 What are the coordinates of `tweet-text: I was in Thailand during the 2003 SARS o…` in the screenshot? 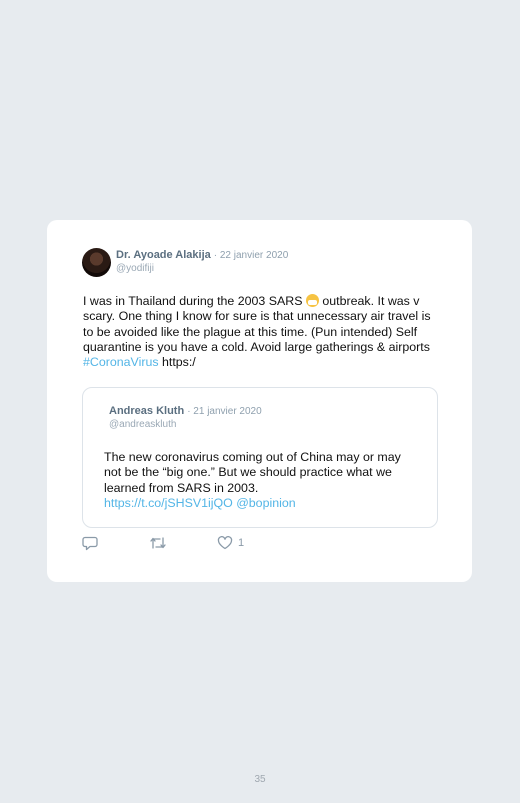 It's located at (261, 332).